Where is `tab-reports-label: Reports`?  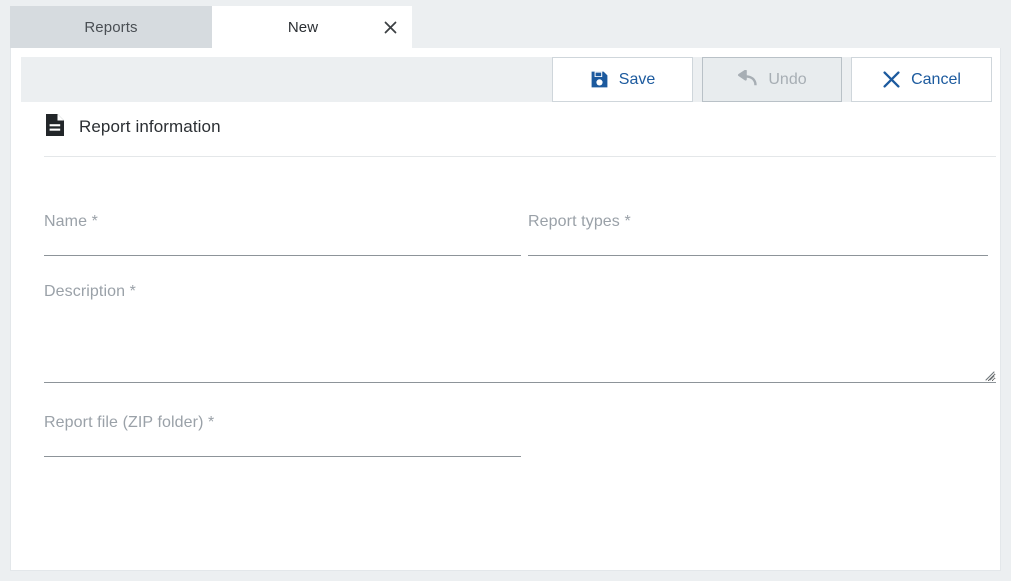 tab-reports-label: Reports is located at coordinates (111, 27).